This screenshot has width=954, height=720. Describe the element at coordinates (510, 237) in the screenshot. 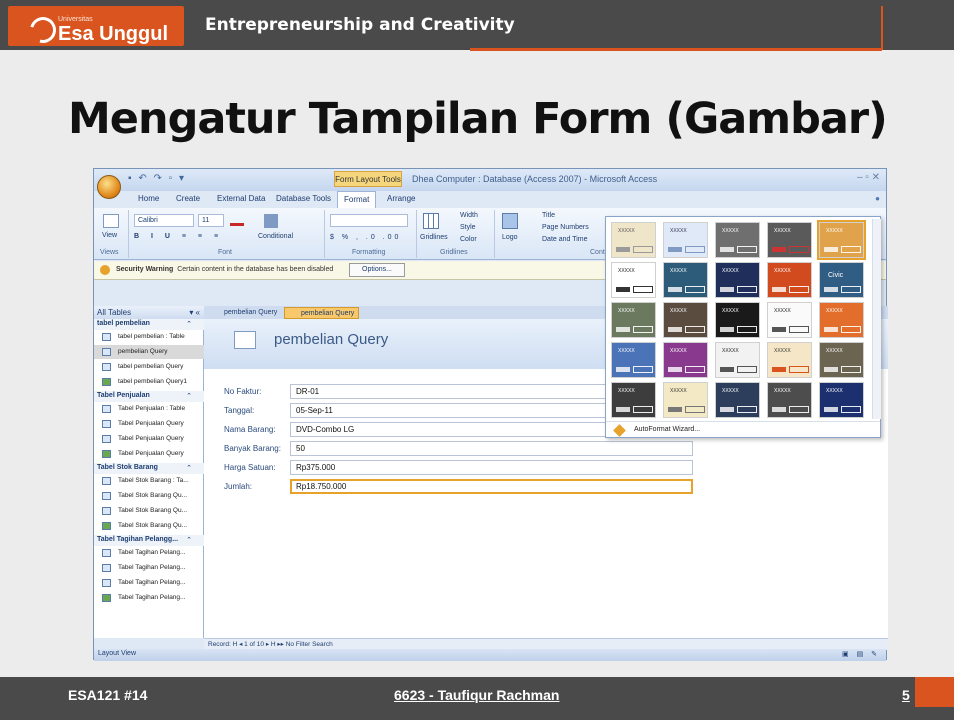

I see `logo-button: Logo` at that location.